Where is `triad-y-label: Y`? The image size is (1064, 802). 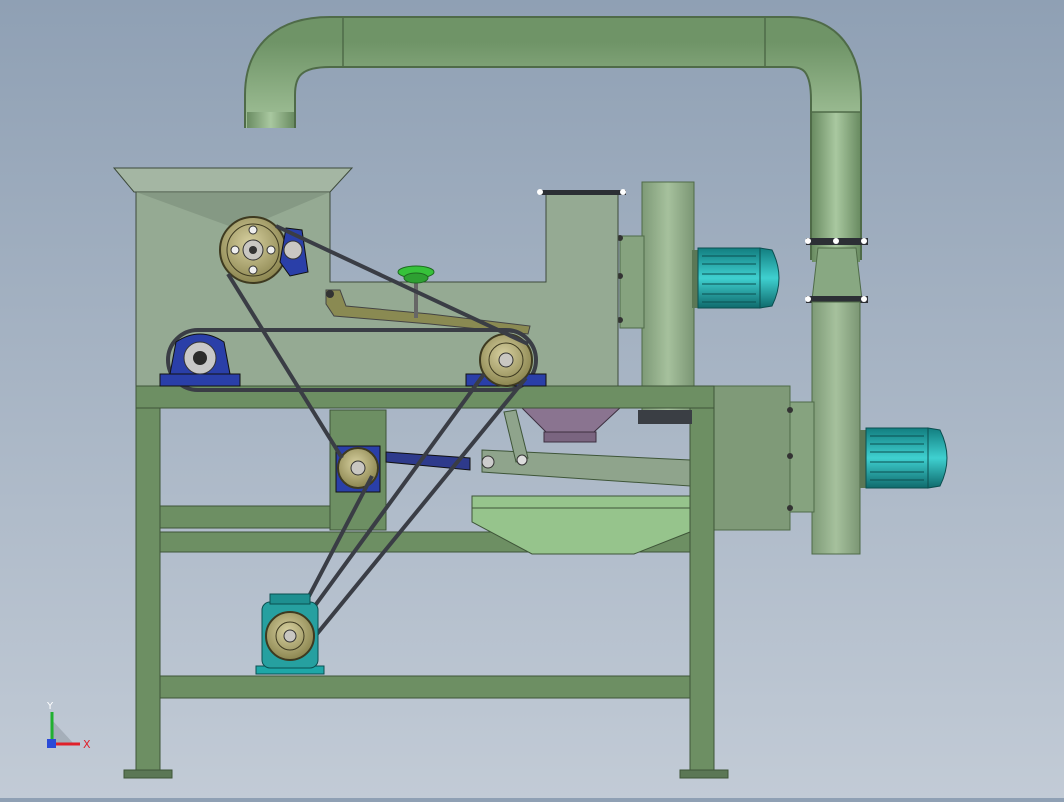
triad-y-label: Y is located at coordinates (50, 706).